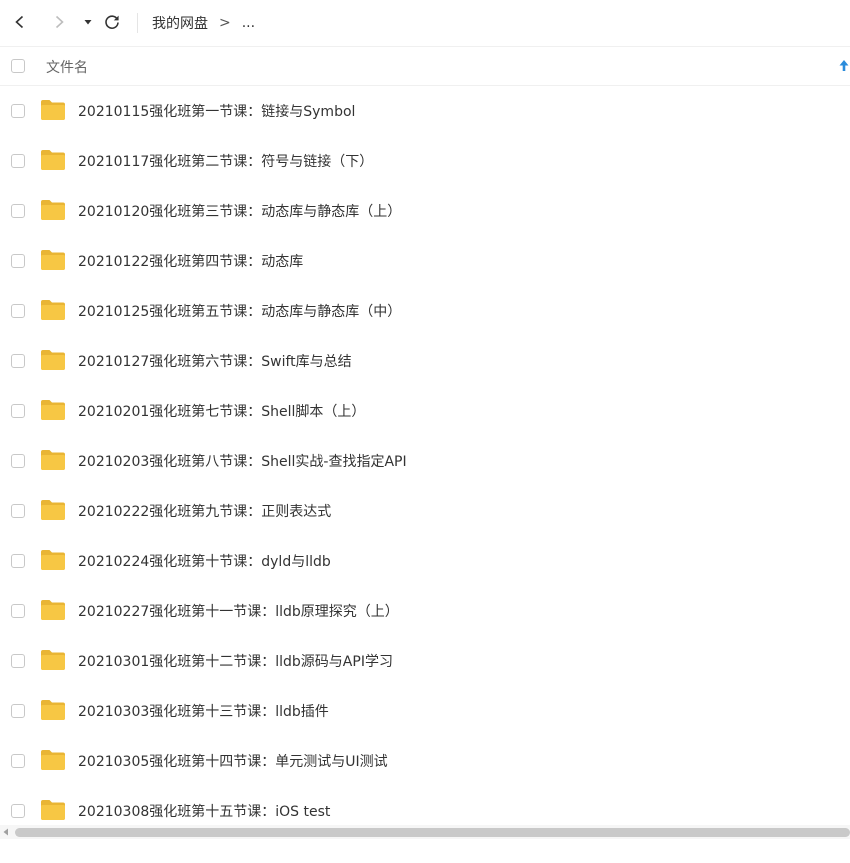 This screenshot has height=863, width=850. What do you see at coordinates (425, 311) in the screenshot?
I see `list-item: 20210125强化班第五节课：动态库与静态库（中）` at bounding box center [425, 311].